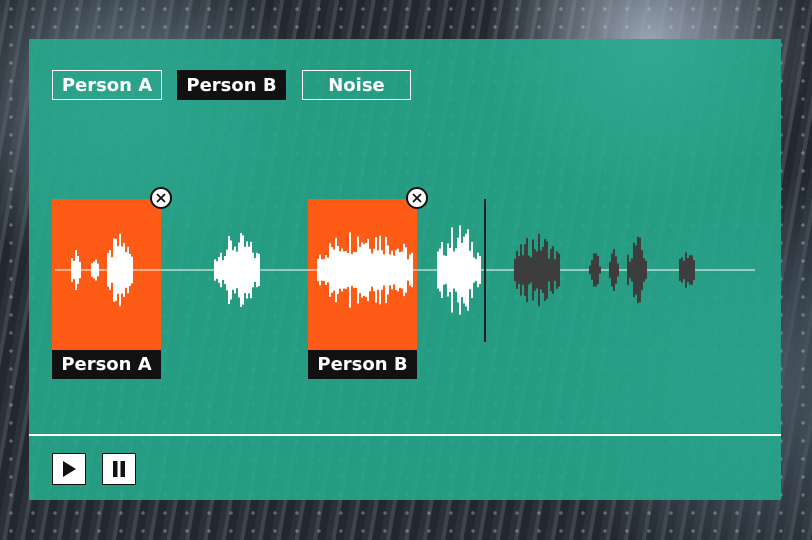  Describe the element at coordinates (405, 435) in the screenshot. I see `timeline-divider` at that location.